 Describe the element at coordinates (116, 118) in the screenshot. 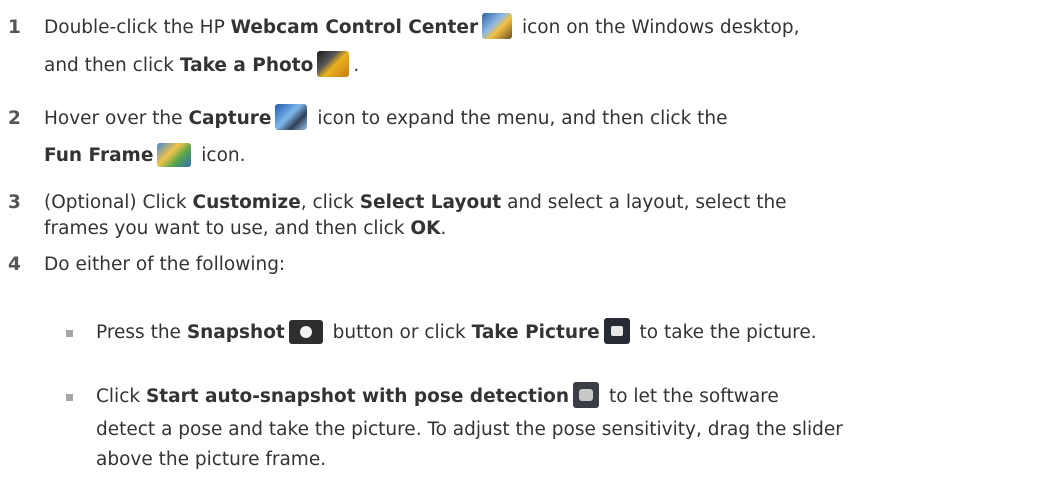

I see `step-text: Hover over the` at that location.